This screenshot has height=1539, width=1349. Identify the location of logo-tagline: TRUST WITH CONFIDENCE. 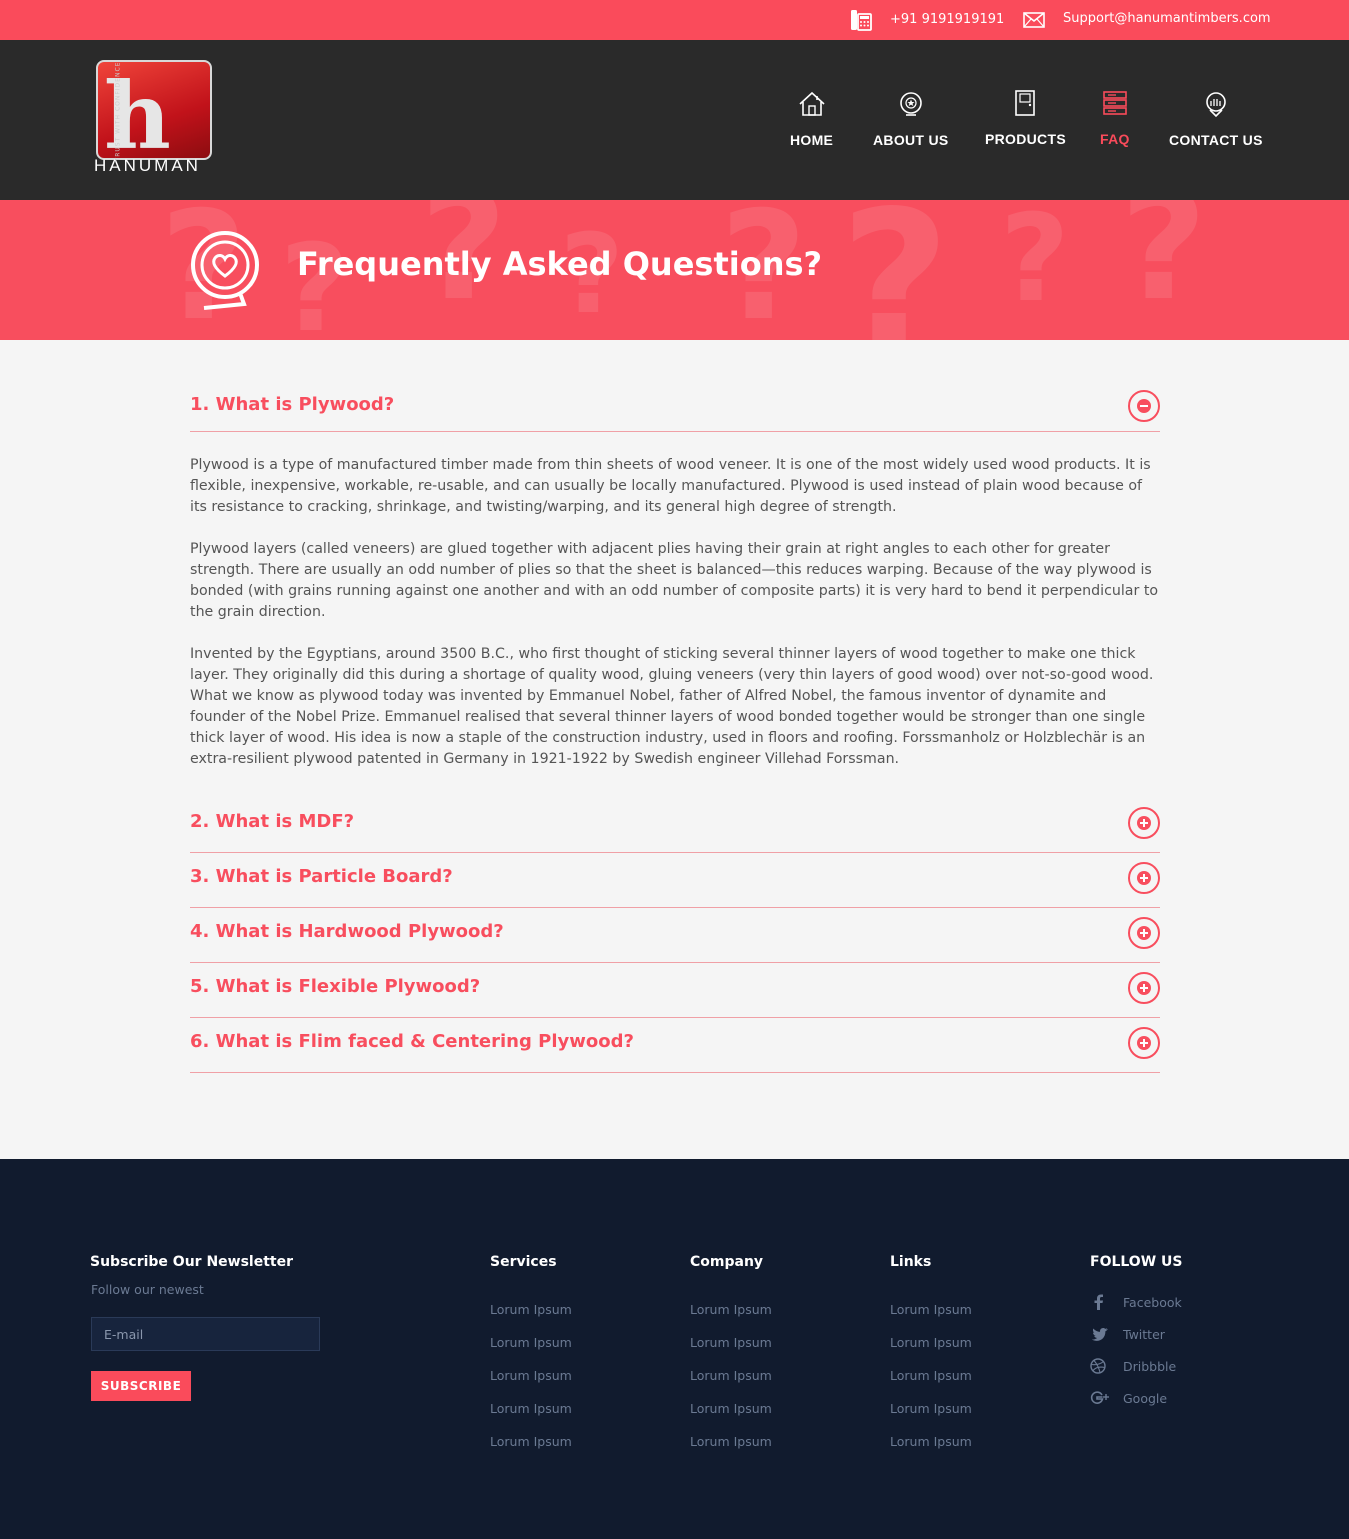
(118, 111).